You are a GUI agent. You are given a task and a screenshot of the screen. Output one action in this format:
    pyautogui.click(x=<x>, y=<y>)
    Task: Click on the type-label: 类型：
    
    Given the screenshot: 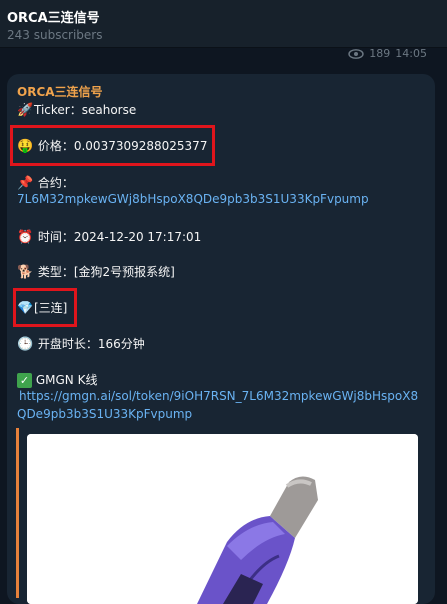 What is the action you would take?
    pyautogui.click(x=55, y=272)
    